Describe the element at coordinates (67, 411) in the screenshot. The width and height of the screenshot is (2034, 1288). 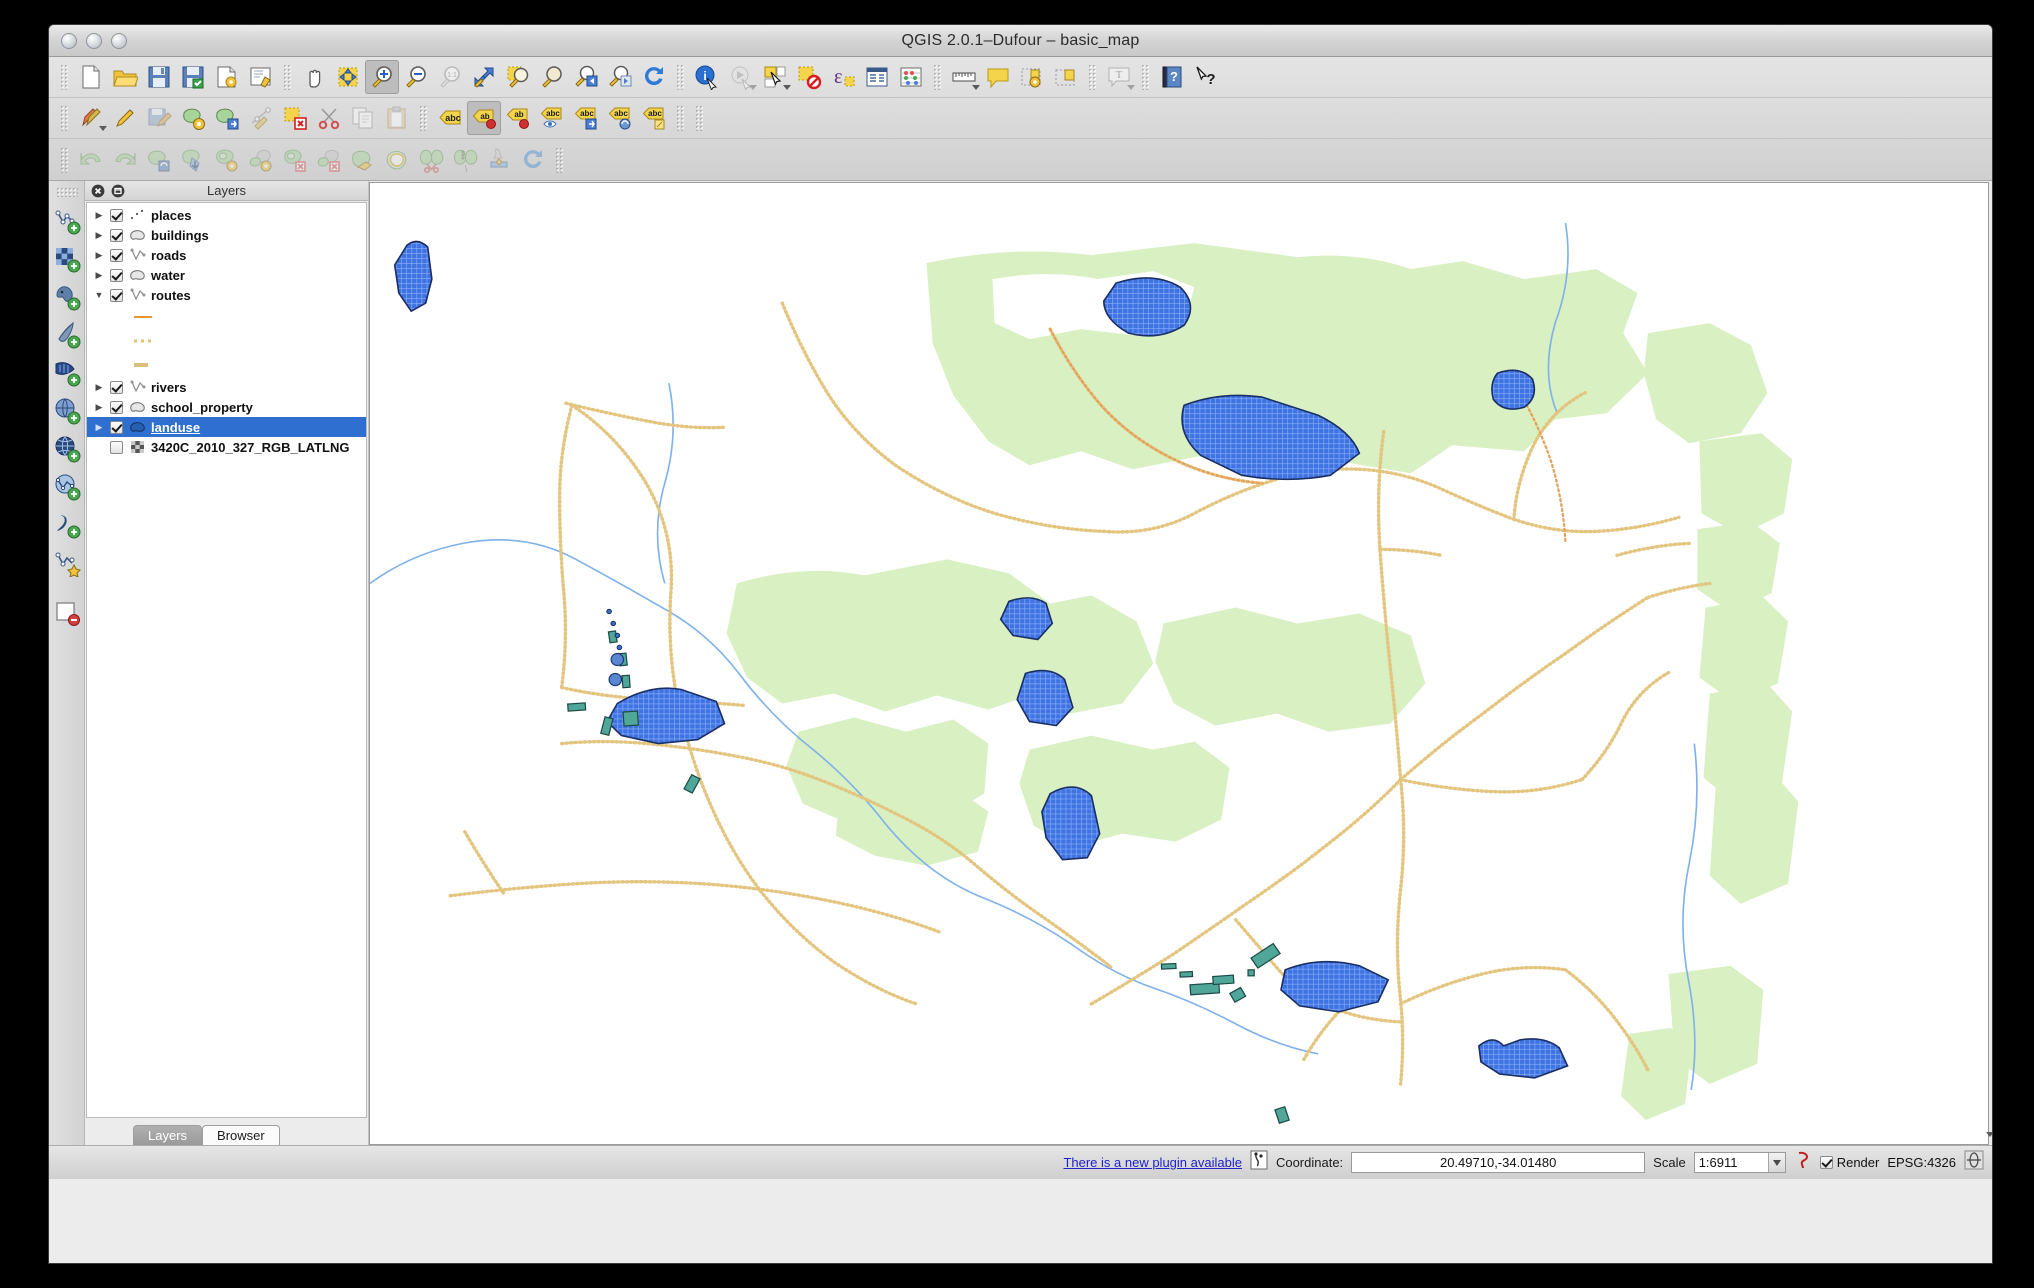
I see `add-wcs-layer-icon` at that location.